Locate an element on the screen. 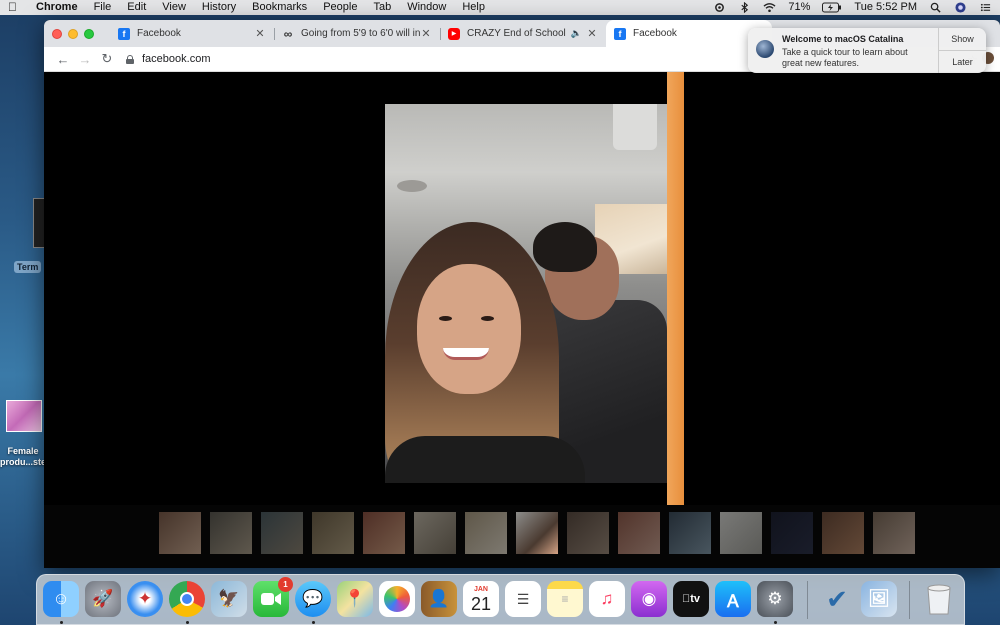  minimize-window-button is located at coordinates (73, 33).